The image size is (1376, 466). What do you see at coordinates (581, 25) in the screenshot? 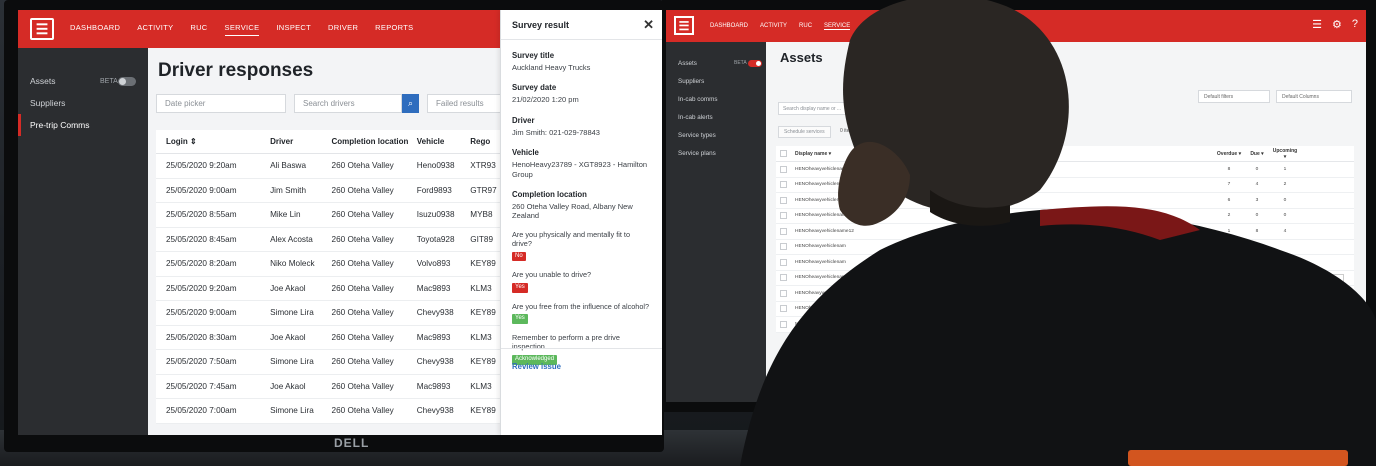
I see `panel-header: Survey result ✕` at bounding box center [581, 25].